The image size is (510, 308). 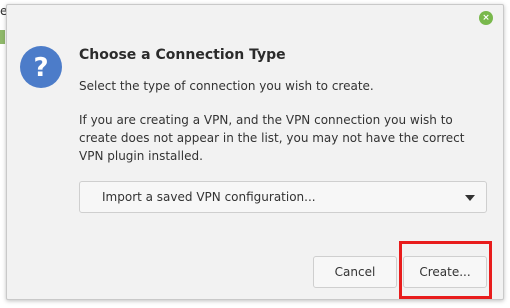 I want to click on question-icon: ?, so click(x=41, y=67).